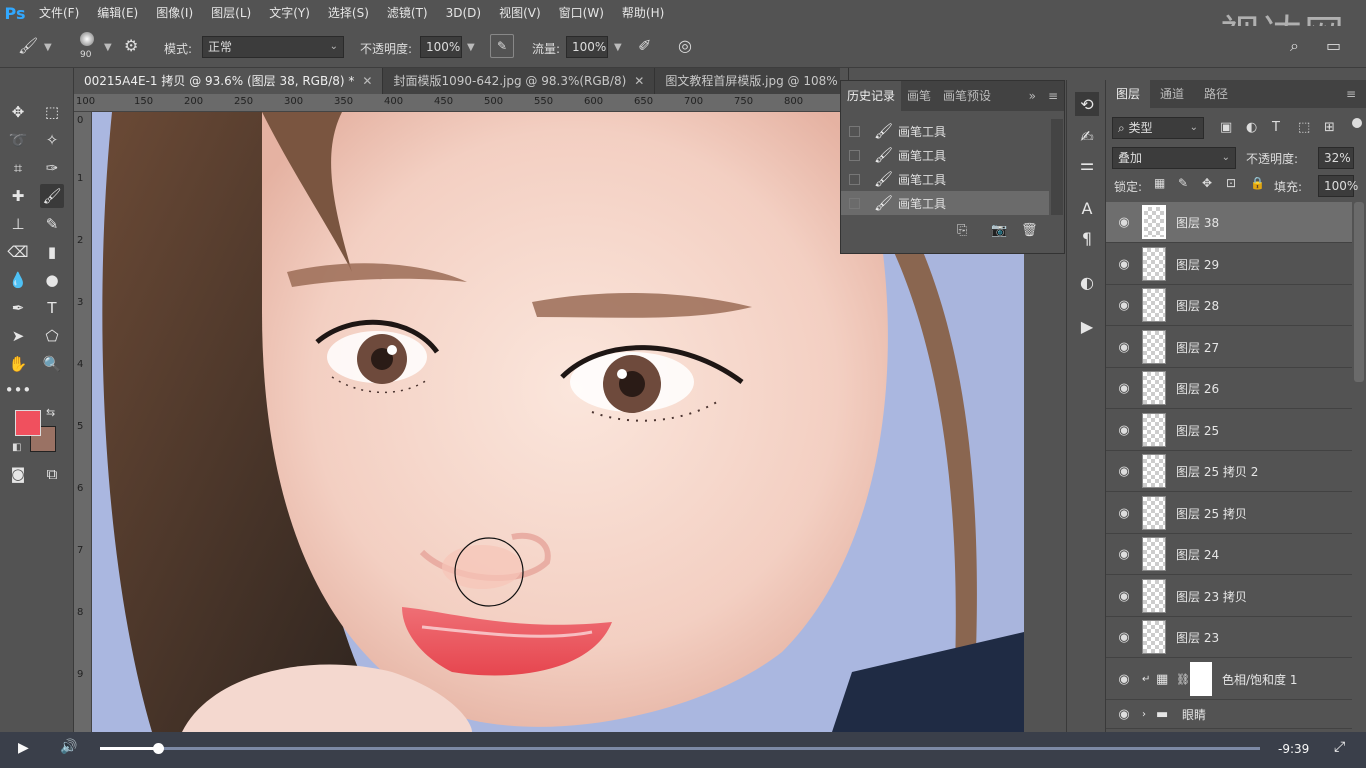  Describe the element at coordinates (967, 96) in the screenshot. I see `tab-brush-presets: 画笔预设` at that location.